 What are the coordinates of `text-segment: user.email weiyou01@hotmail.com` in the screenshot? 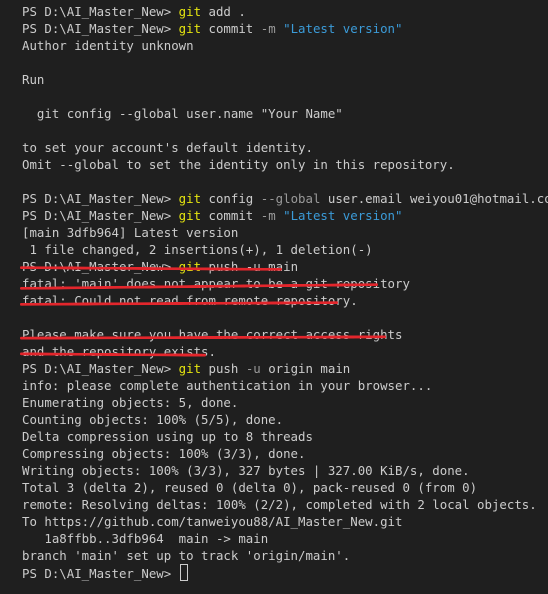 It's located at (434, 198).